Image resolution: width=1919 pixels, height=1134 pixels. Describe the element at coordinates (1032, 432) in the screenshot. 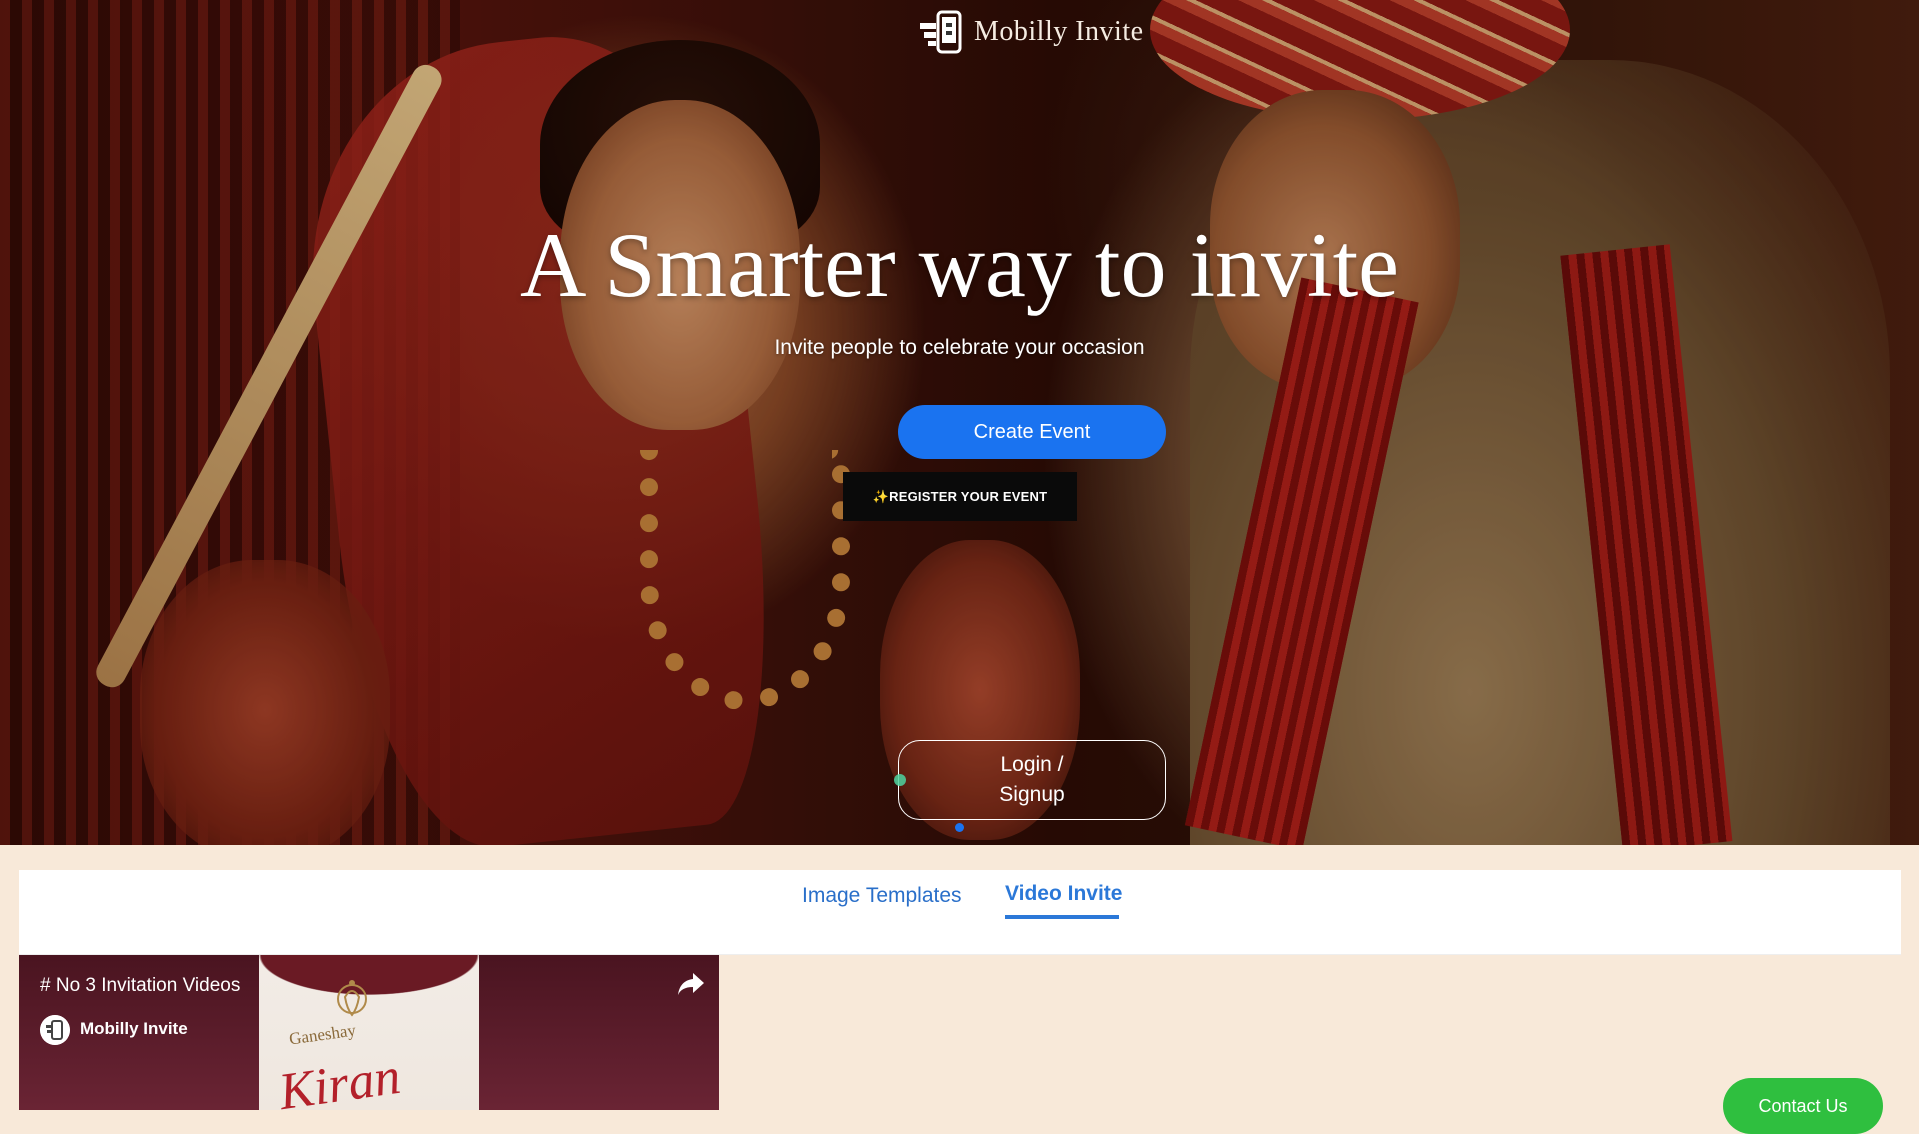

I see `create-event-button: Create Event` at that location.